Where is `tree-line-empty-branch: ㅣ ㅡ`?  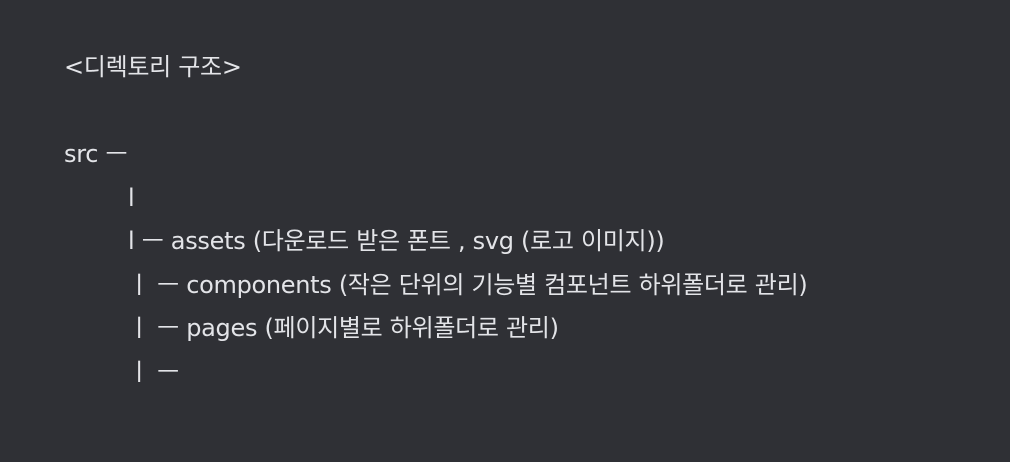 tree-line-empty-branch: ㅣ ㅡ is located at coordinates (153, 371).